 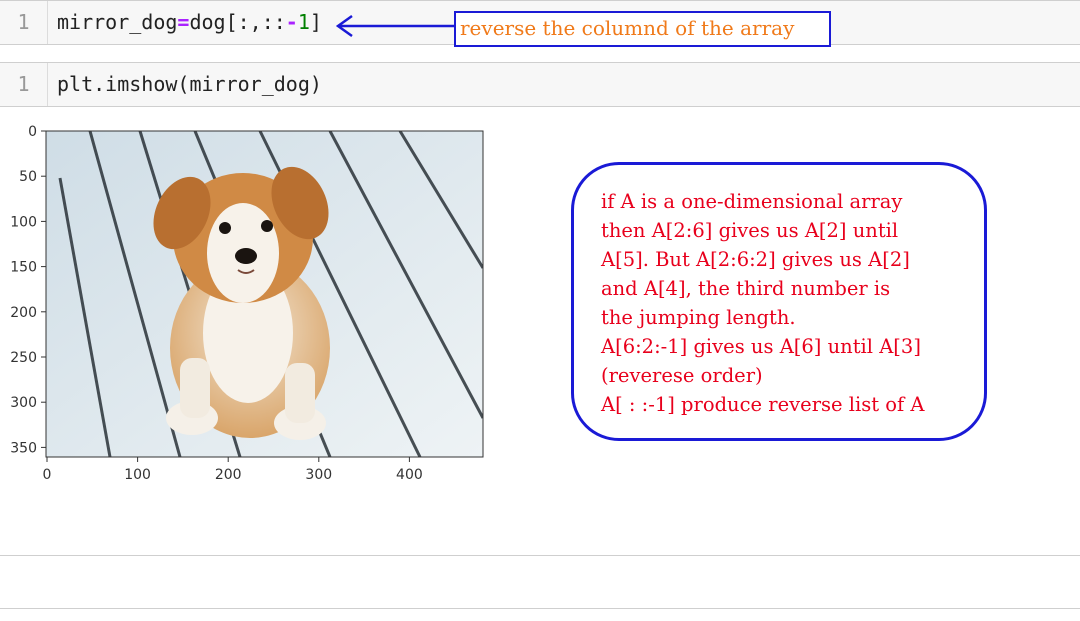 I want to click on code-token: mirror_dog, so click(x=117, y=22).